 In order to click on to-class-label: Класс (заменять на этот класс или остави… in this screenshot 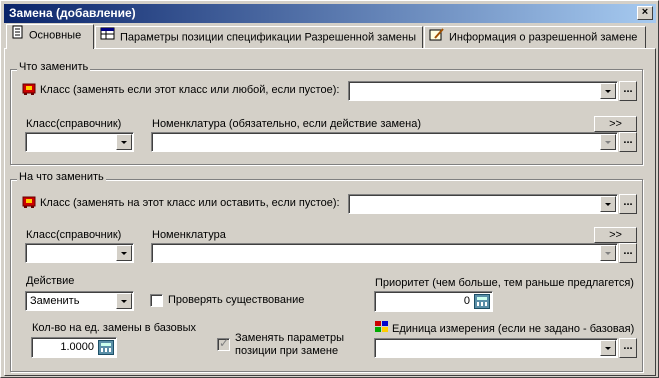, I will do `click(190, 203)`.